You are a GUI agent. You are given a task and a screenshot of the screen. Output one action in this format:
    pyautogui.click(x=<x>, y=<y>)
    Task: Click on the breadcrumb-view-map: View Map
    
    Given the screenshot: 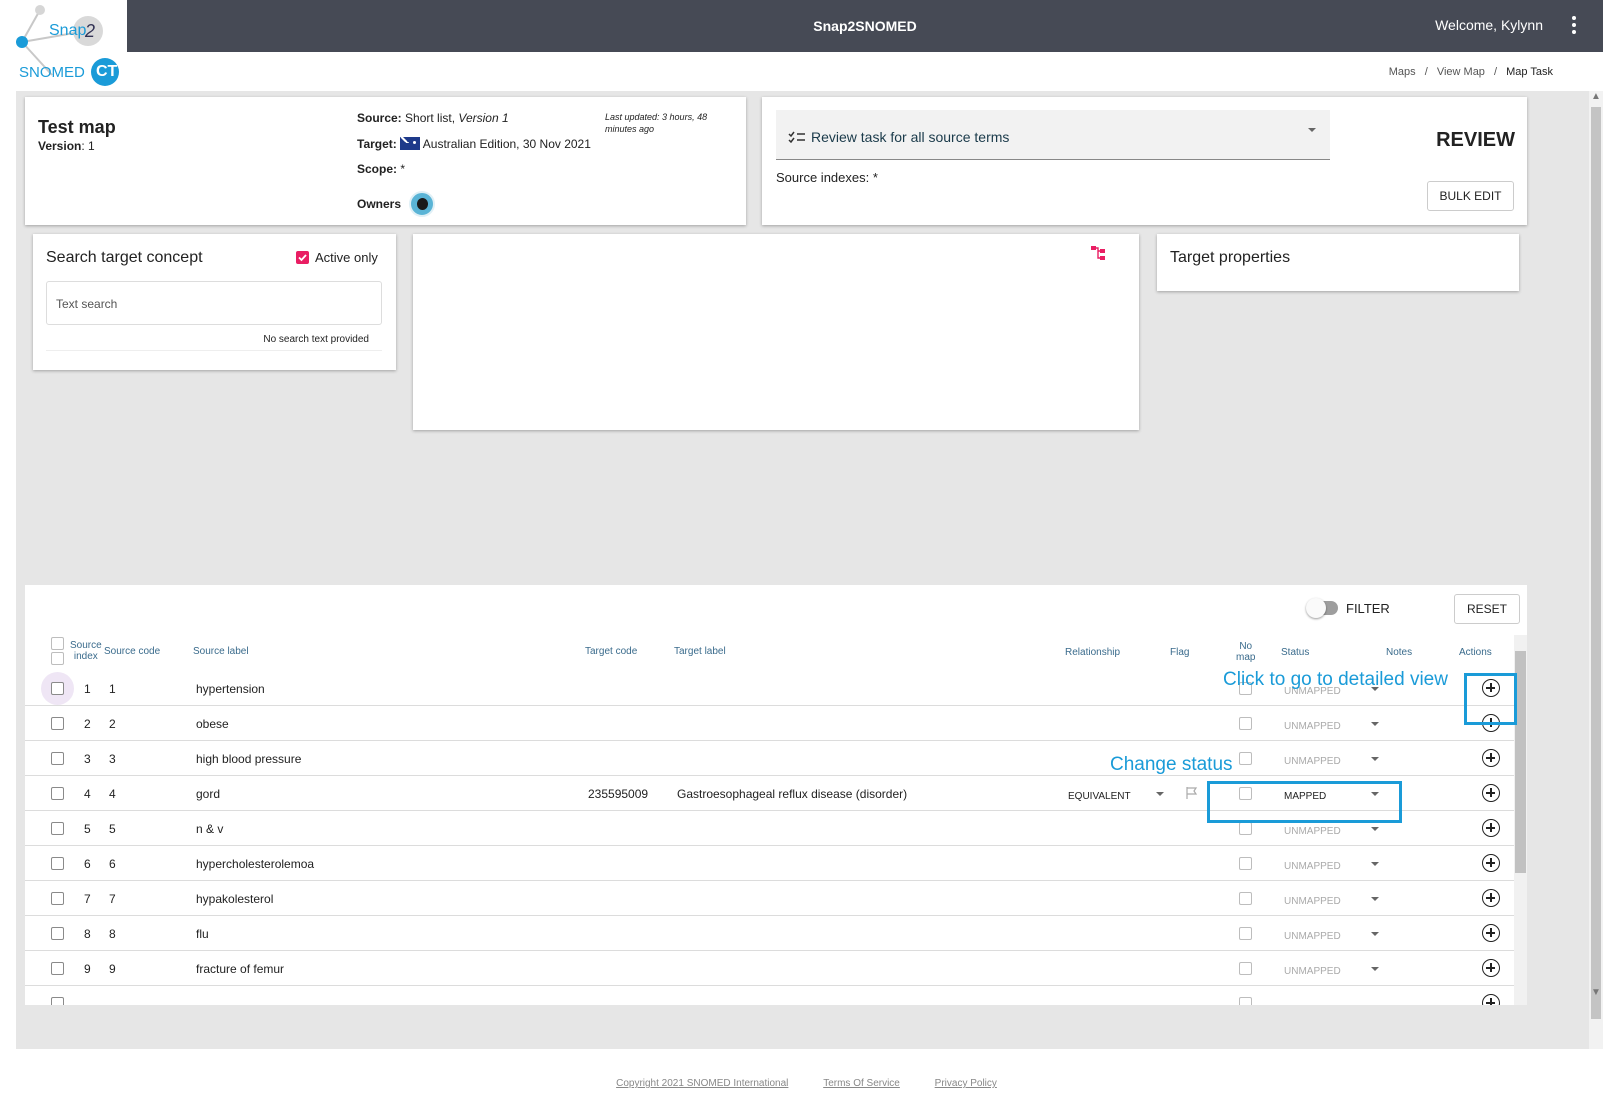 What is the action you would take?
    pyautogui.click(x=1461, y=72)
    